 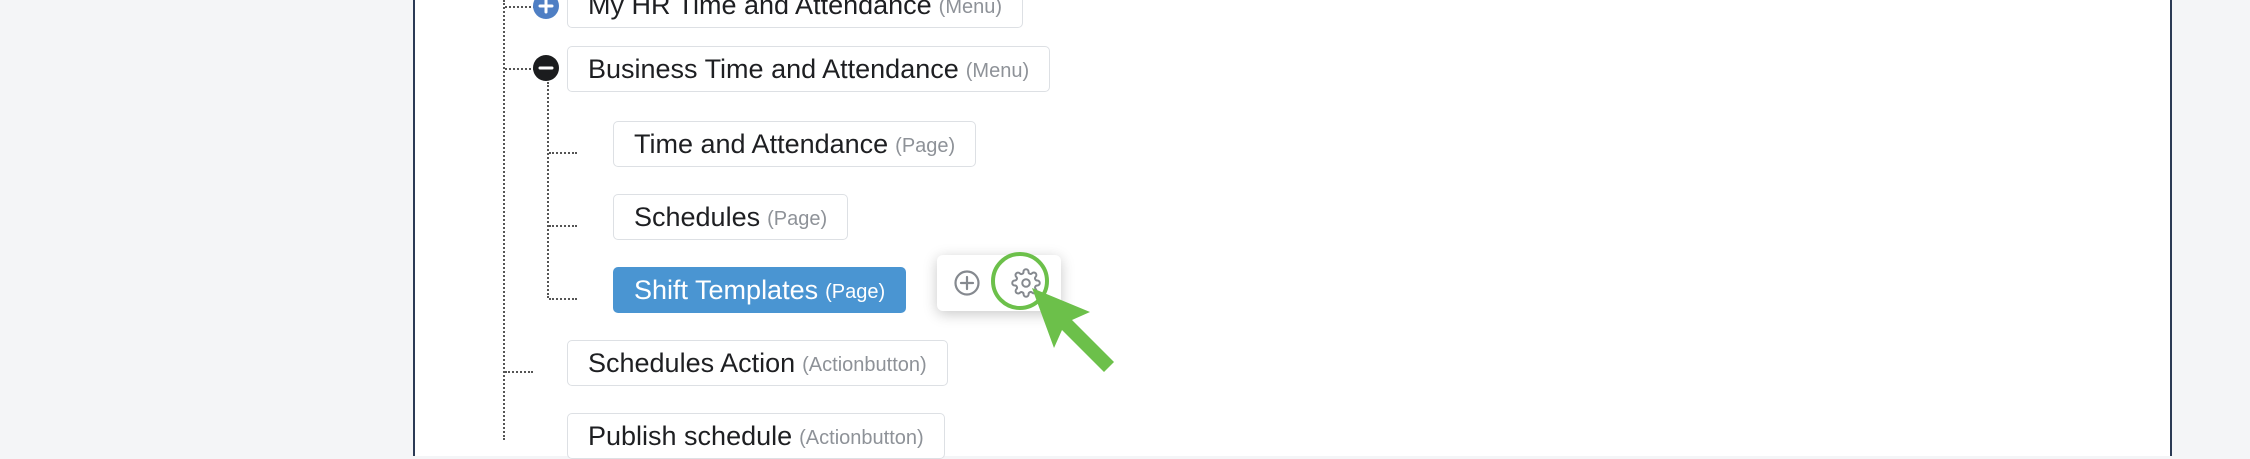 I want to click on tree-node-time-and-attendance: Time and Attendance (Page), so click(x=795, y=144).